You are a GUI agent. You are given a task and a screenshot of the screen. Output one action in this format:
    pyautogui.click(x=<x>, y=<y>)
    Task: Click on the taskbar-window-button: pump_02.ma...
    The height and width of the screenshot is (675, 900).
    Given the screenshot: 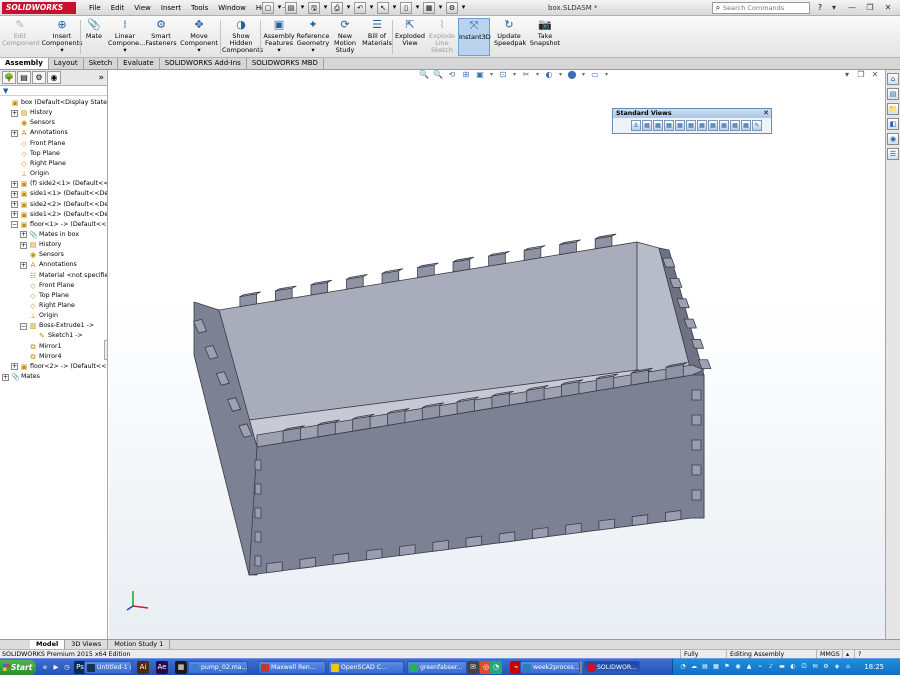 What is the action you would take?
    pyautogui.click(x=218, y=667)
    